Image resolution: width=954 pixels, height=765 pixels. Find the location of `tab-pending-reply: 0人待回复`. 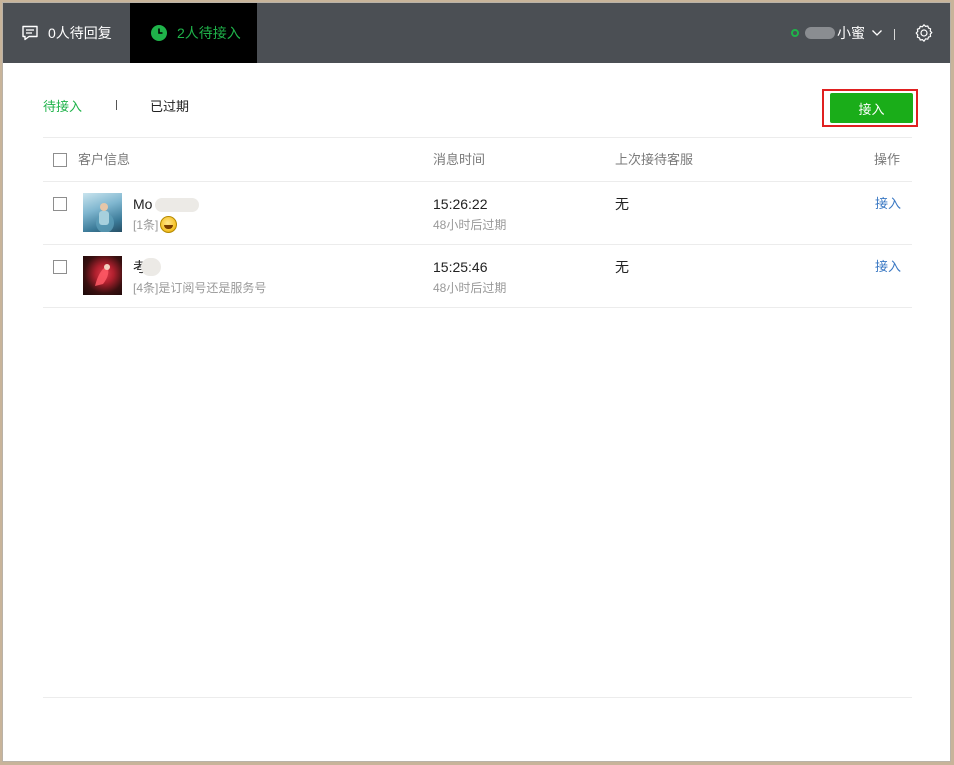

tab-pending-reply: 0人待回复 is located at coordinates (66, 33).